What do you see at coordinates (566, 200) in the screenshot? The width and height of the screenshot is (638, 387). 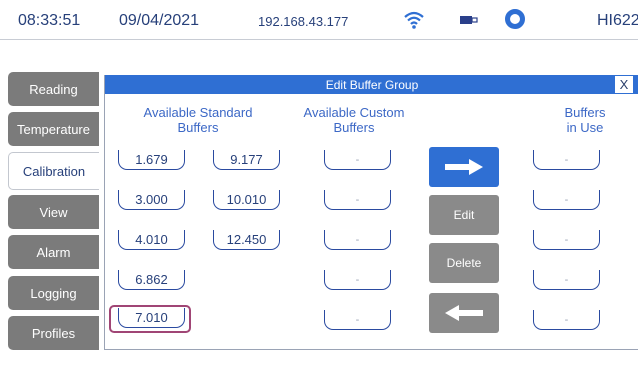 I see `in-use-slot-2: -` at bounding box center [566, 200].